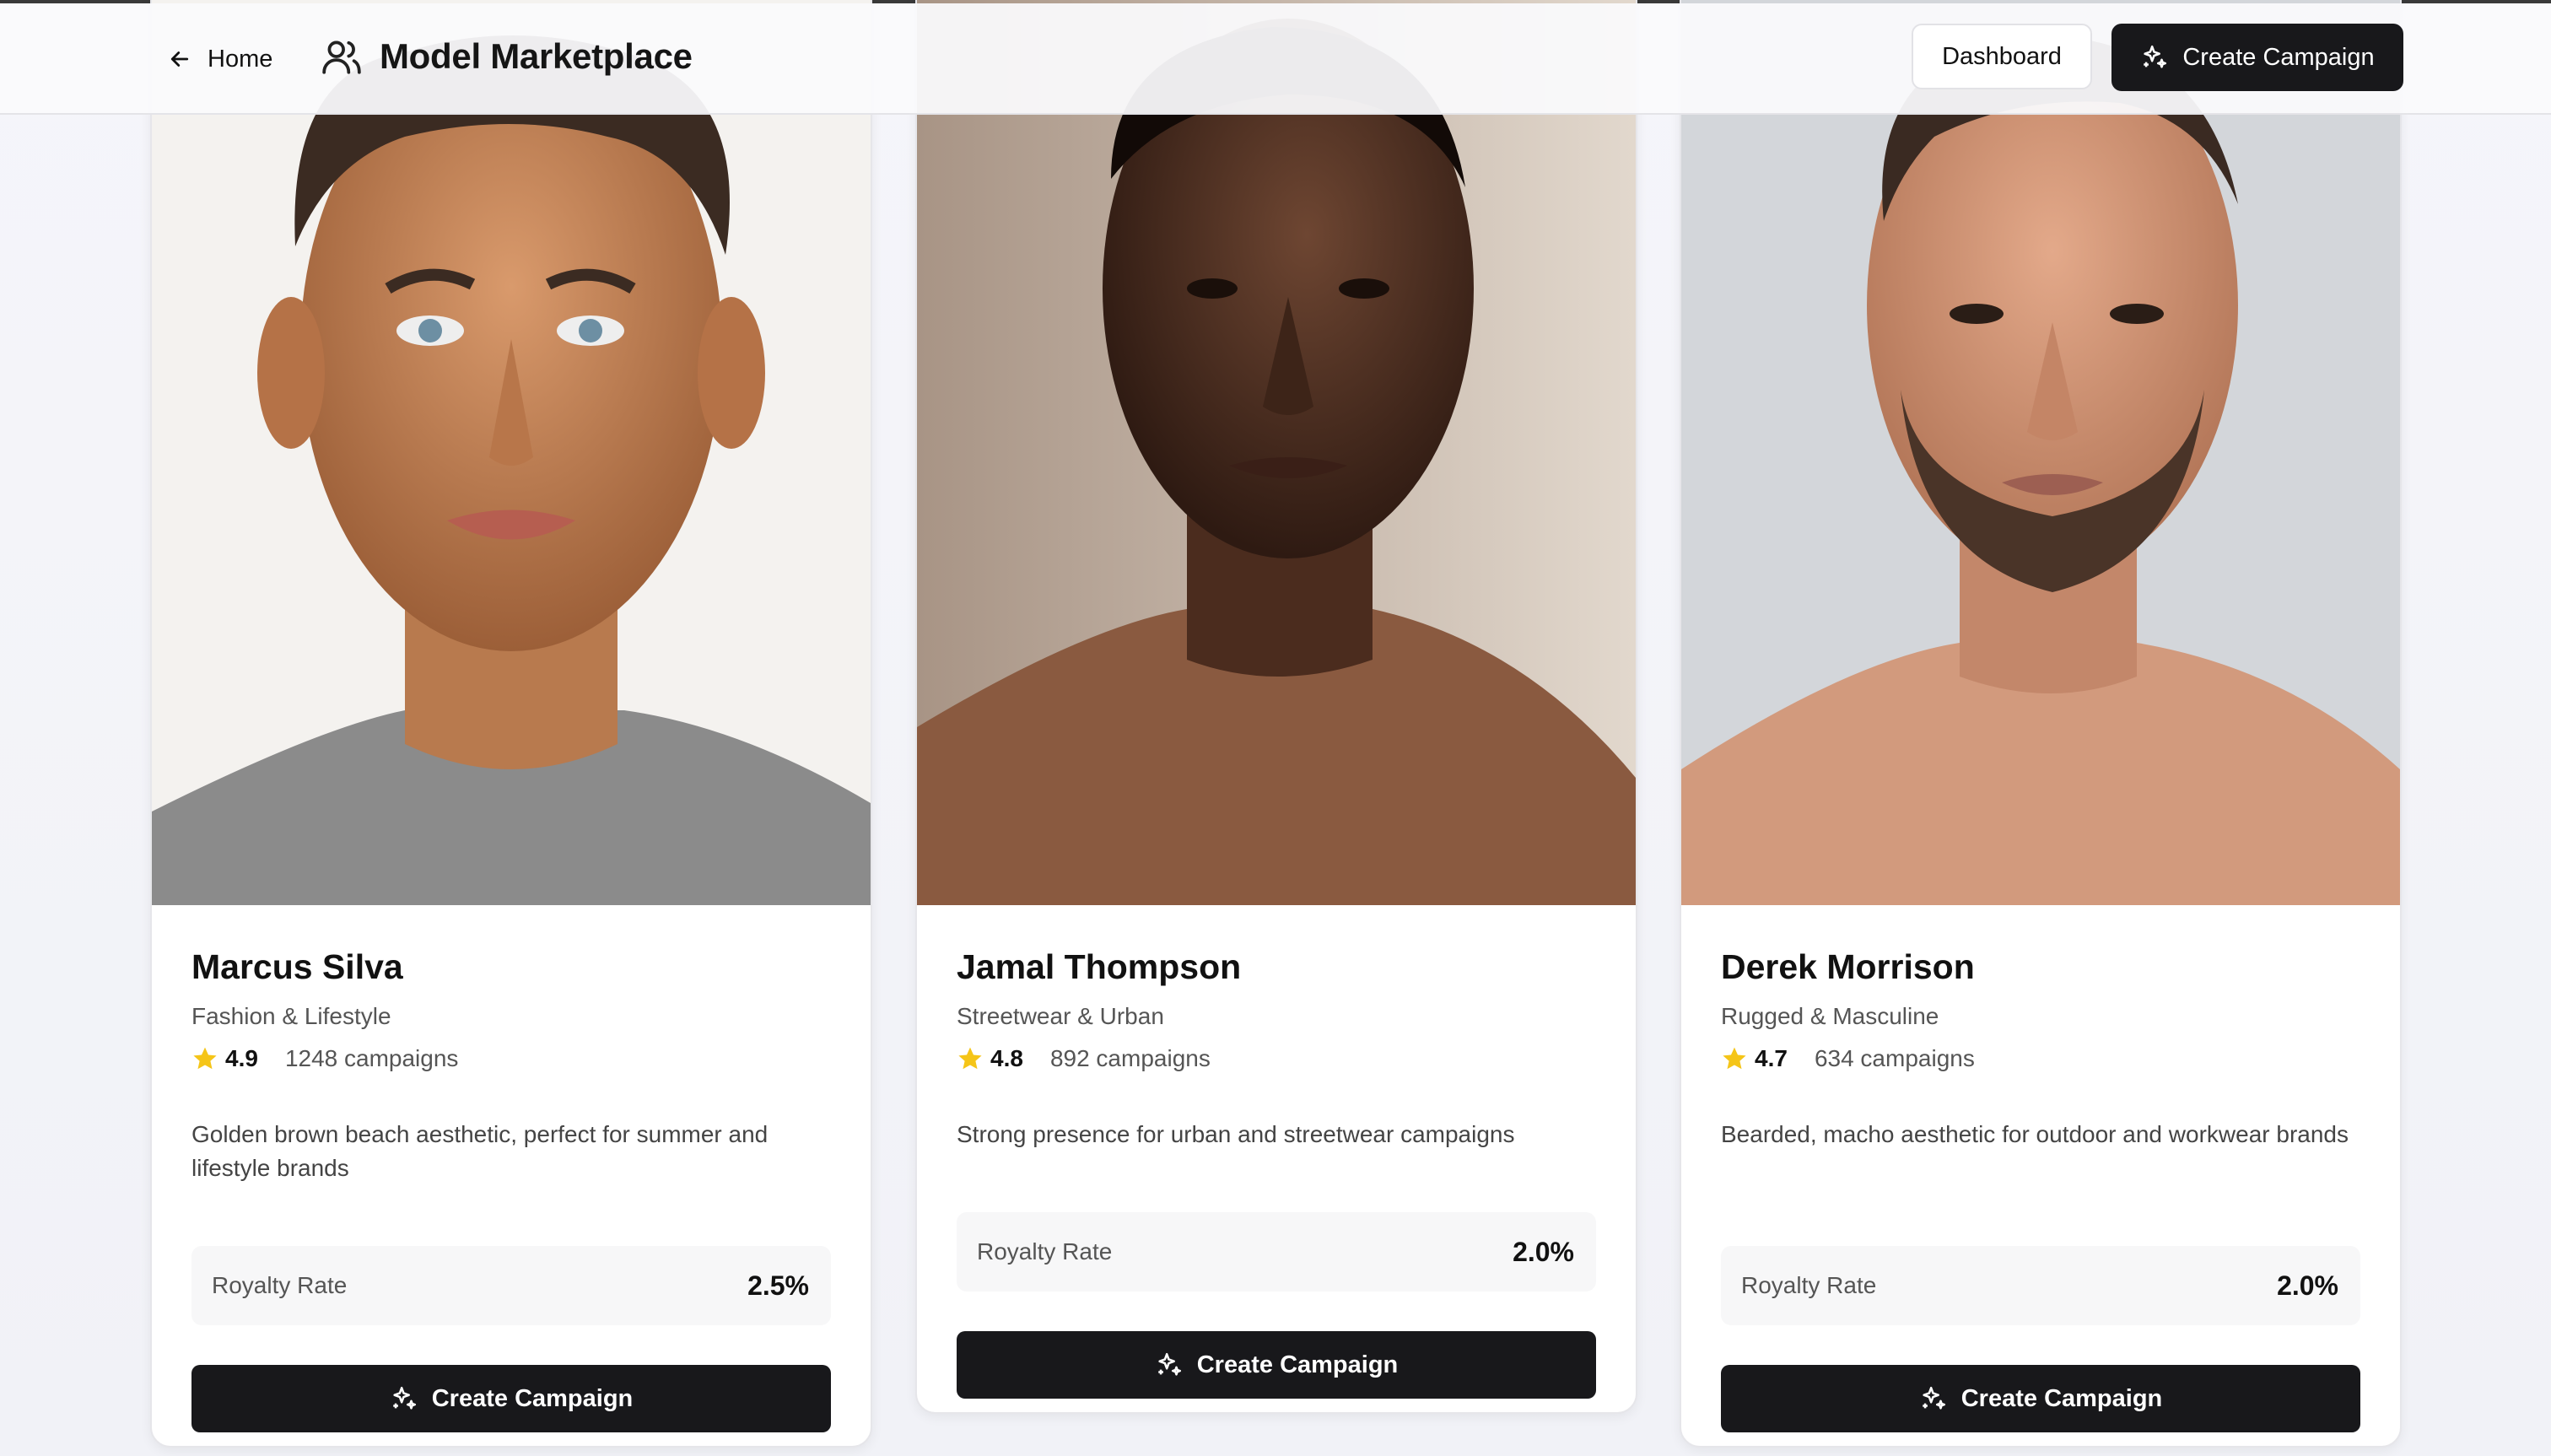 The height and width of the screenshot is (1456, 2551). Describe the element at coordinates (341, 57) in the screenshot. I see `users-icon` at that location.